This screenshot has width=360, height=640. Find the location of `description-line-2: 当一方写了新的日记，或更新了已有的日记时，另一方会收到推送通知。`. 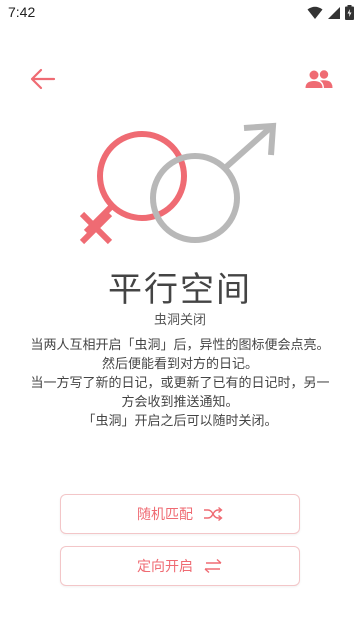

description-line-2: 当一方写了新的日记，或更新了已有的日记时，另一方会收到推送通知。 is located at coordinates (180, 393).